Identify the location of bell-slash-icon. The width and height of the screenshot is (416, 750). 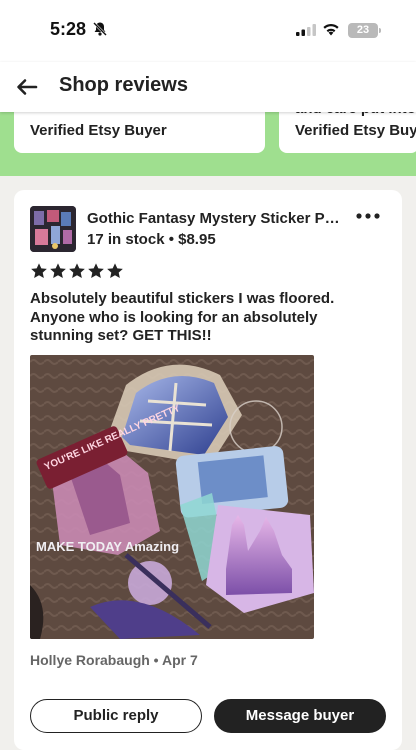
(100, 29).